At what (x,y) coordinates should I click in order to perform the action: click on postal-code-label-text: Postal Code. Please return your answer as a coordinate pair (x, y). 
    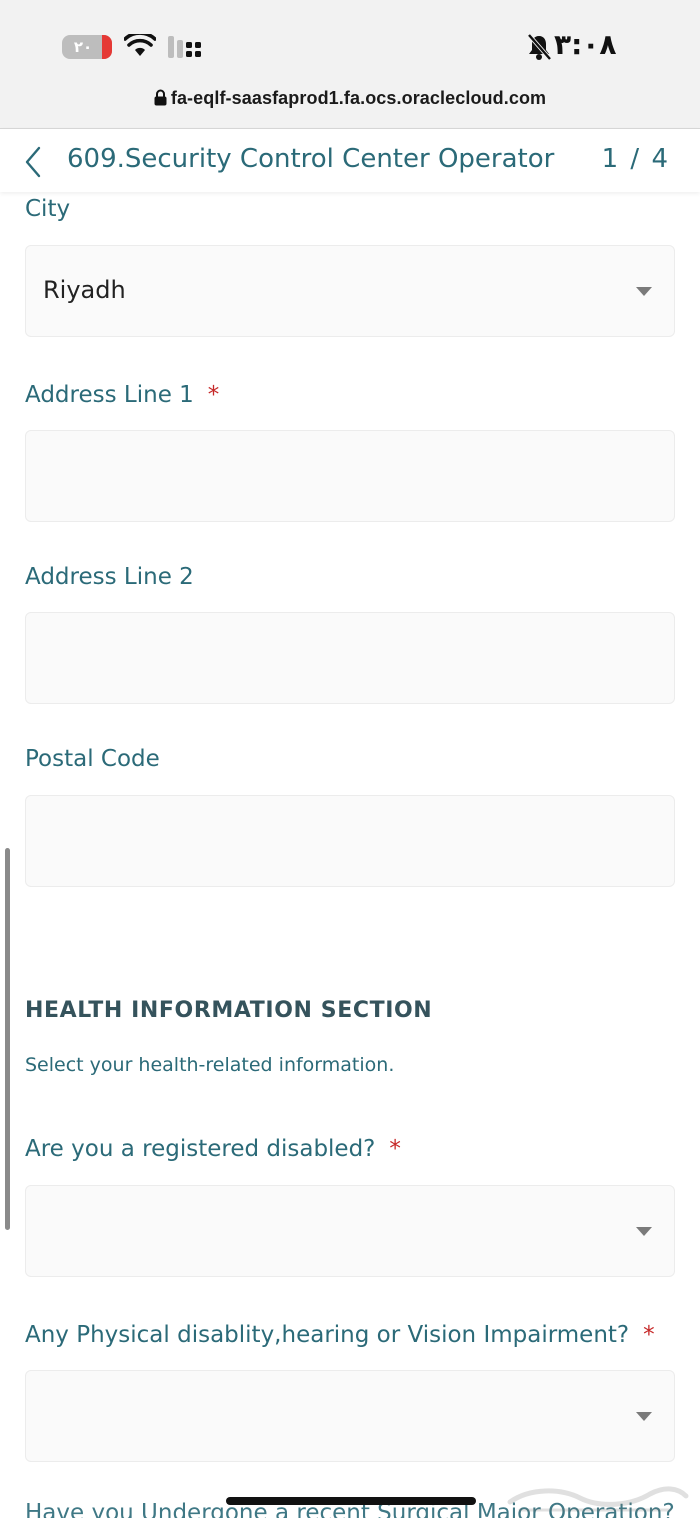
    Looking at the image, I should click on (92, 759).